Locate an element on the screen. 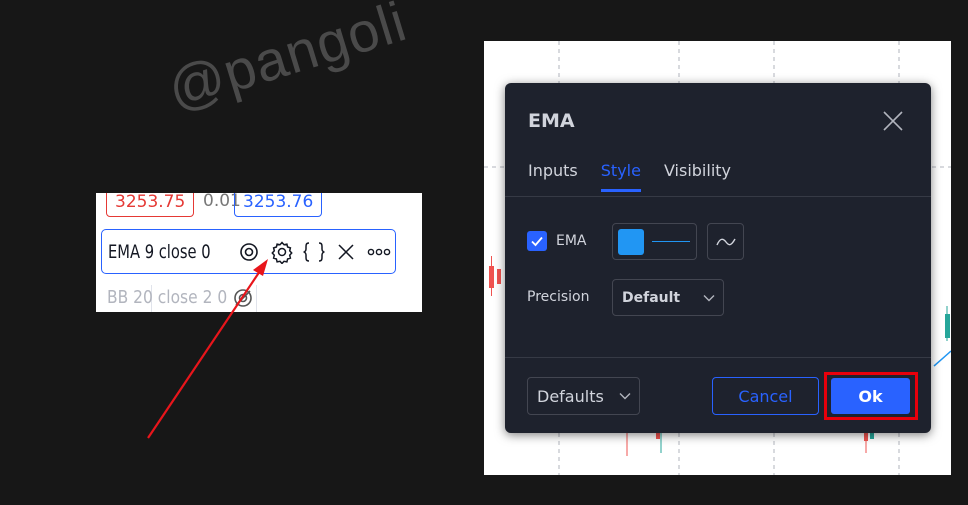 The width and height of the screenshot is (968, 505). line-color-picker is located at coordinates (654, 241).